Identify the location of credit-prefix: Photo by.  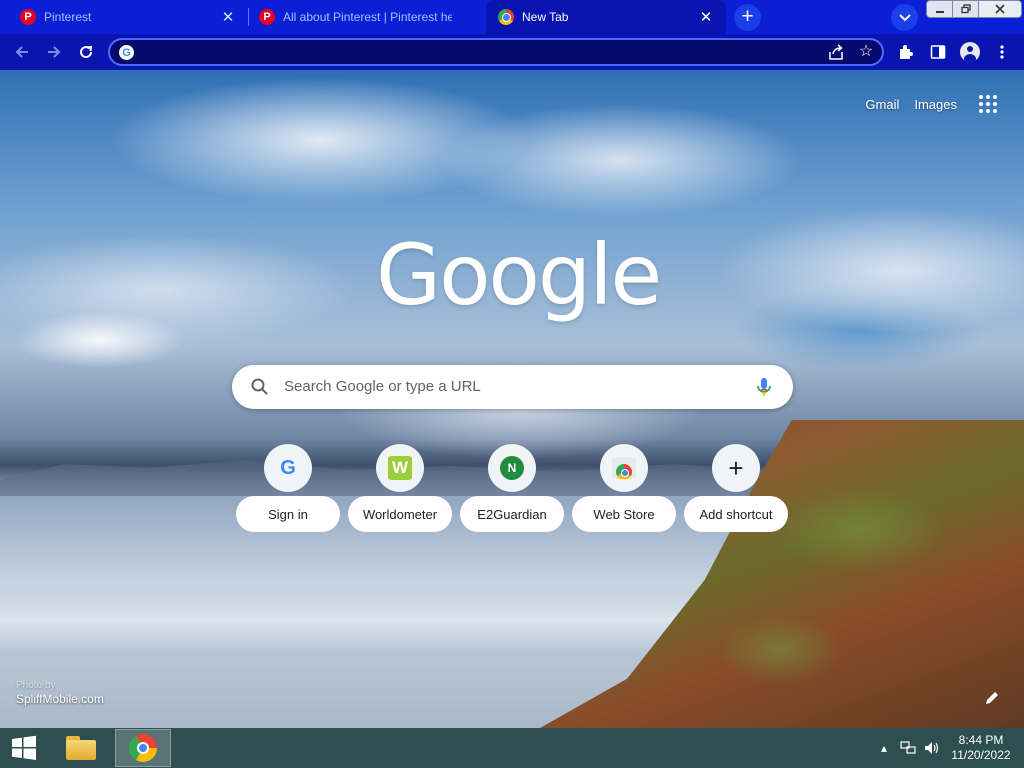
(36, 685).